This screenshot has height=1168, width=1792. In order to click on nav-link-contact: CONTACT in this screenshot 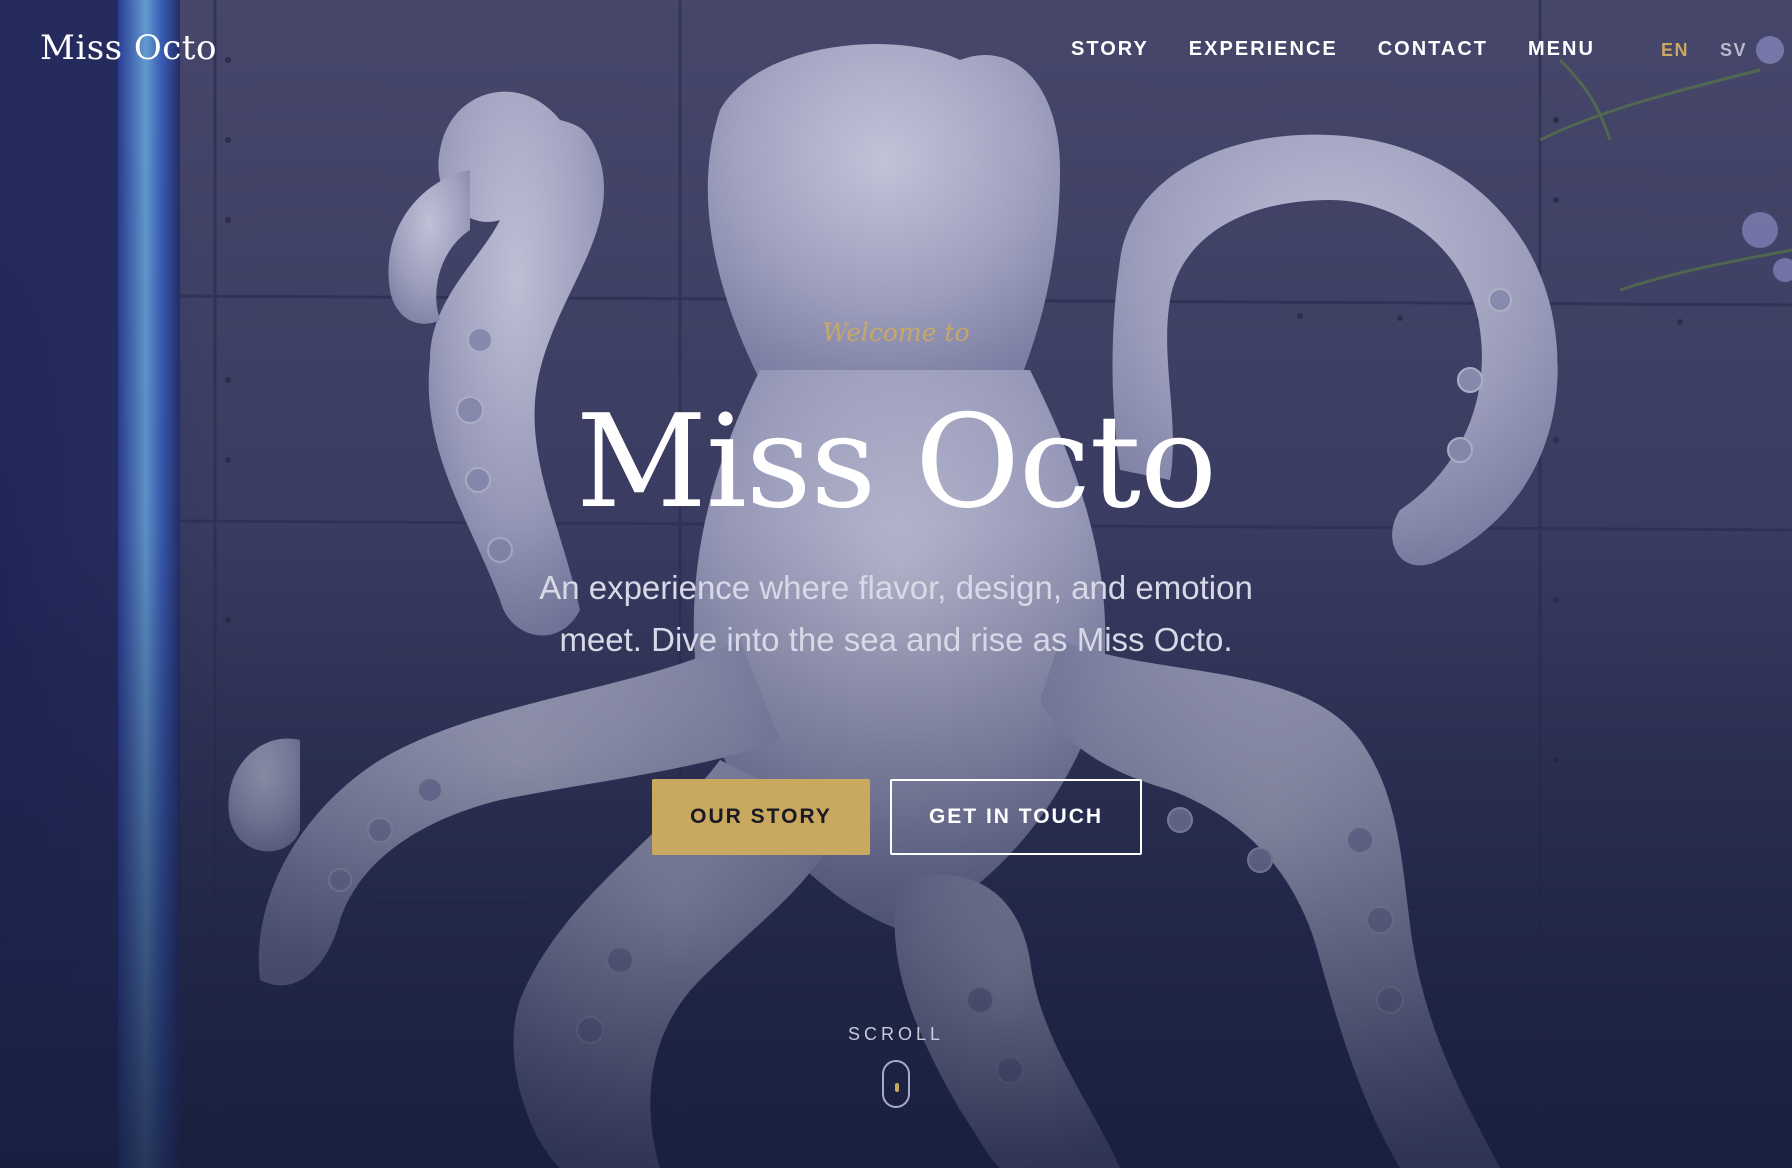, I will do `click(1433, 49)`.